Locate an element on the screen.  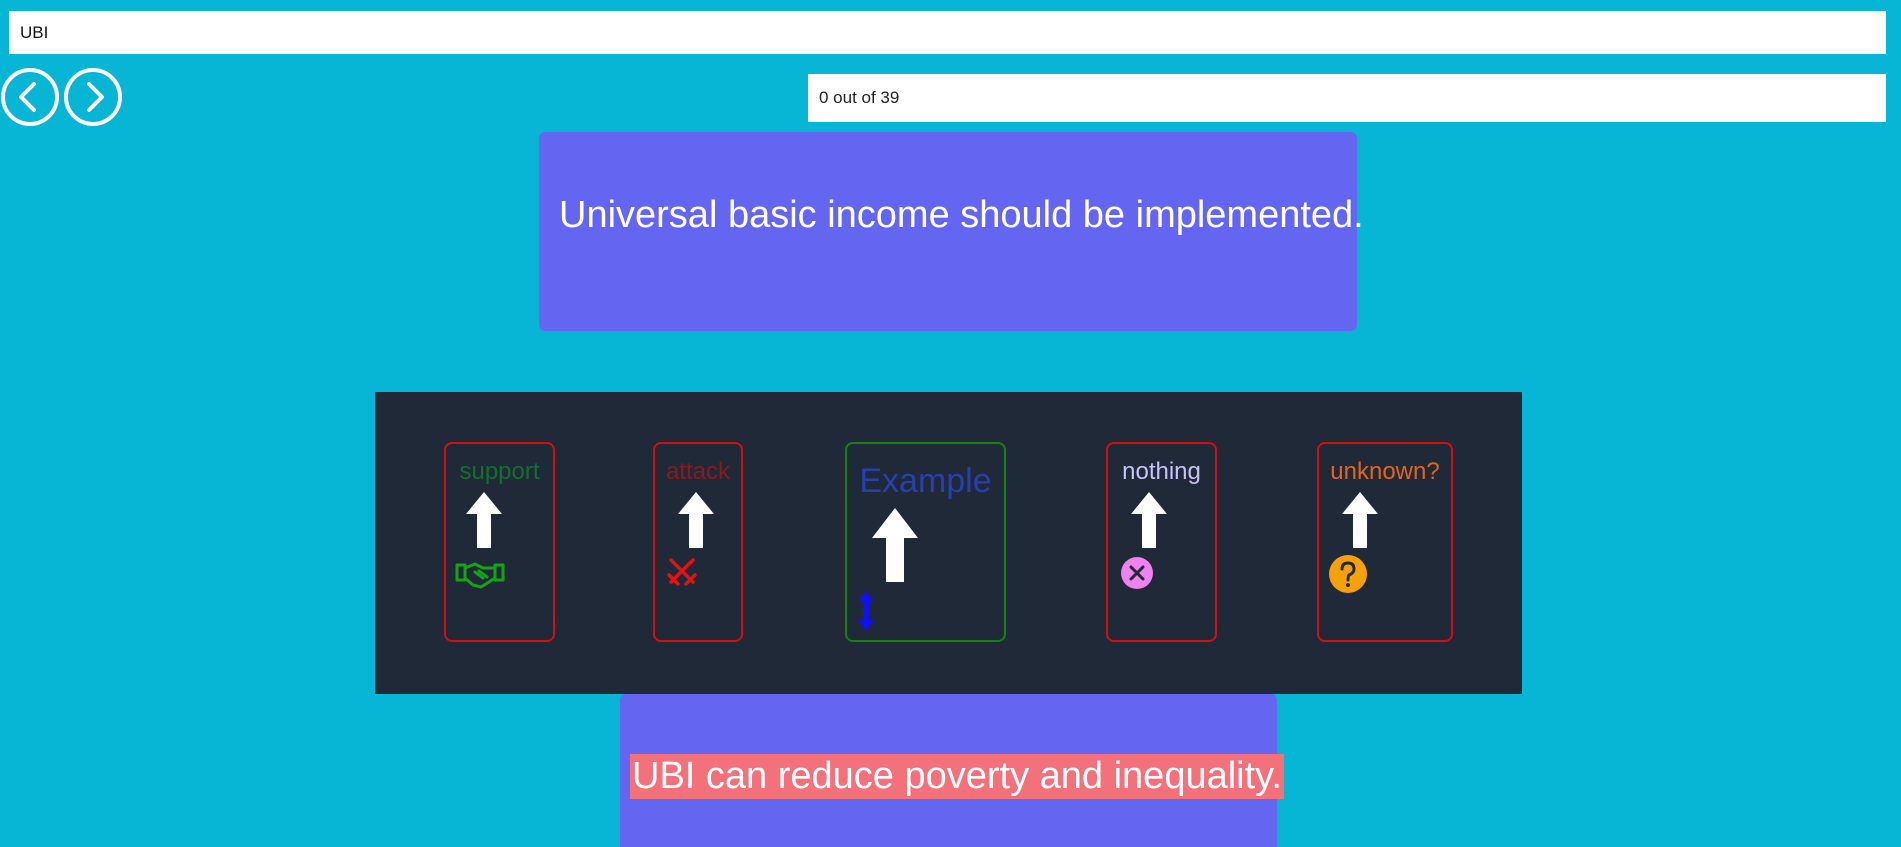
next-button is located at coordinates (93, 97).